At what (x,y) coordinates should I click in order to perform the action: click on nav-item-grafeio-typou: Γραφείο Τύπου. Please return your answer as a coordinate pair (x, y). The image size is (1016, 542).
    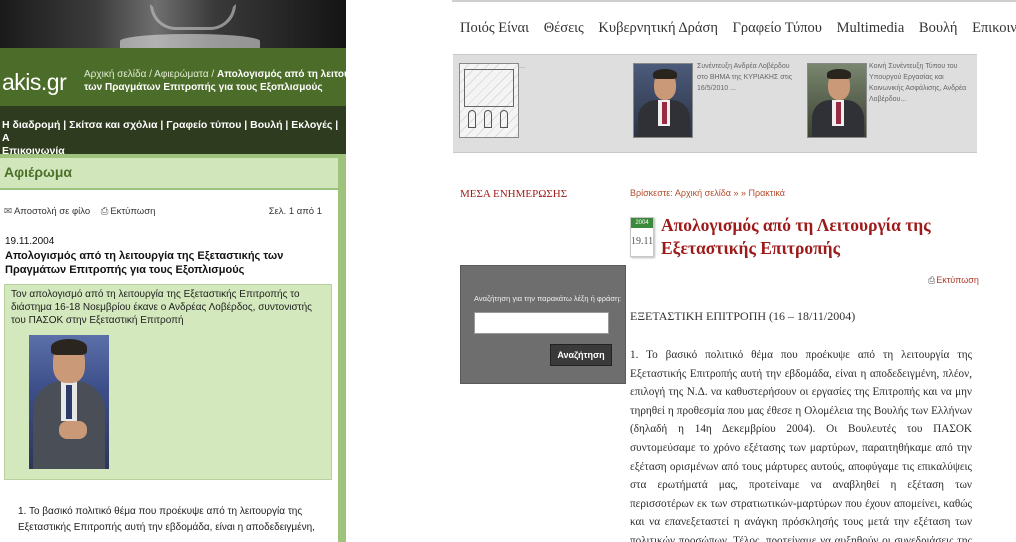
    Looking at the image, I should click on (777, 28).